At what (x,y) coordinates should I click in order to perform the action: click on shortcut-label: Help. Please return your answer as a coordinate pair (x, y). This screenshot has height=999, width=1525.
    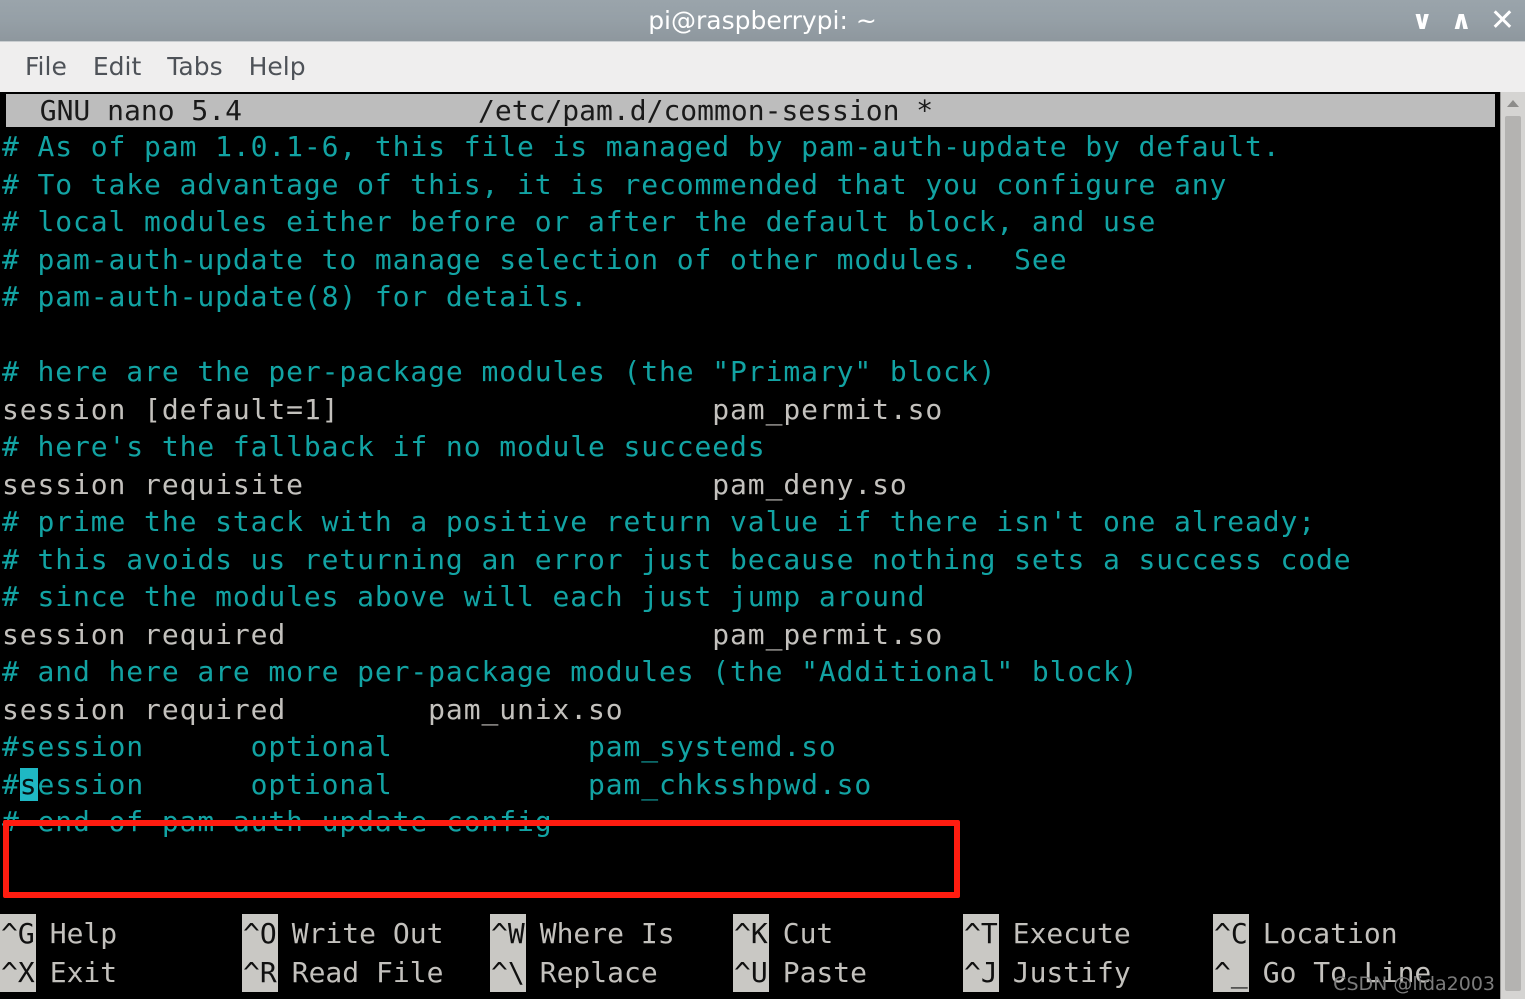
    Looking at the image, I should click on (83, 933).